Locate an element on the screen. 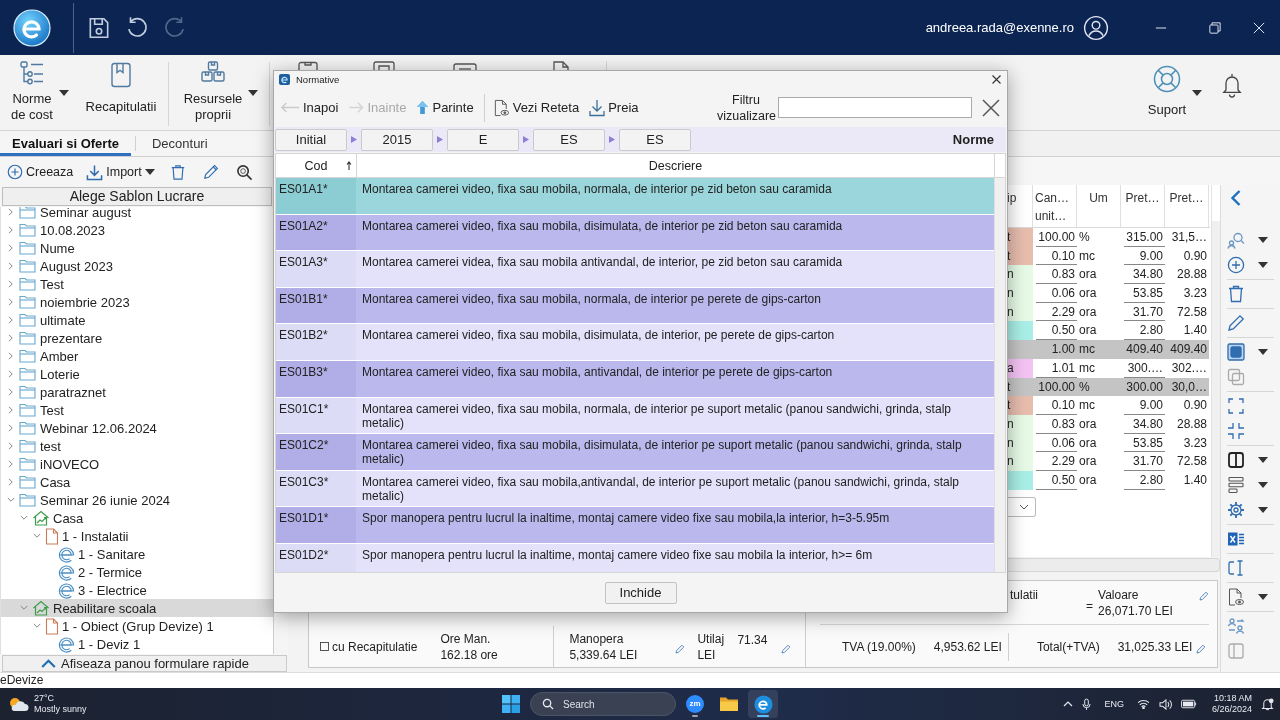  tree-item: Amber is located at coordinates (137, 356).